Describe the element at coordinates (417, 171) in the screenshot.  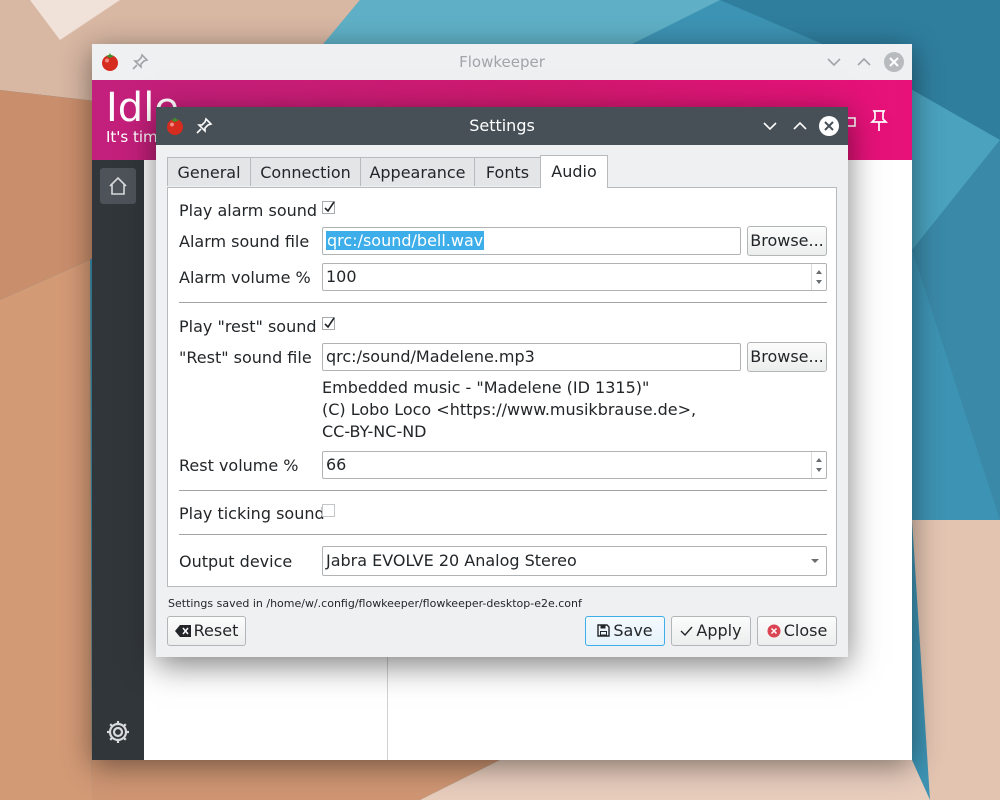
I see `tab-appearance: Appearance` at that location.